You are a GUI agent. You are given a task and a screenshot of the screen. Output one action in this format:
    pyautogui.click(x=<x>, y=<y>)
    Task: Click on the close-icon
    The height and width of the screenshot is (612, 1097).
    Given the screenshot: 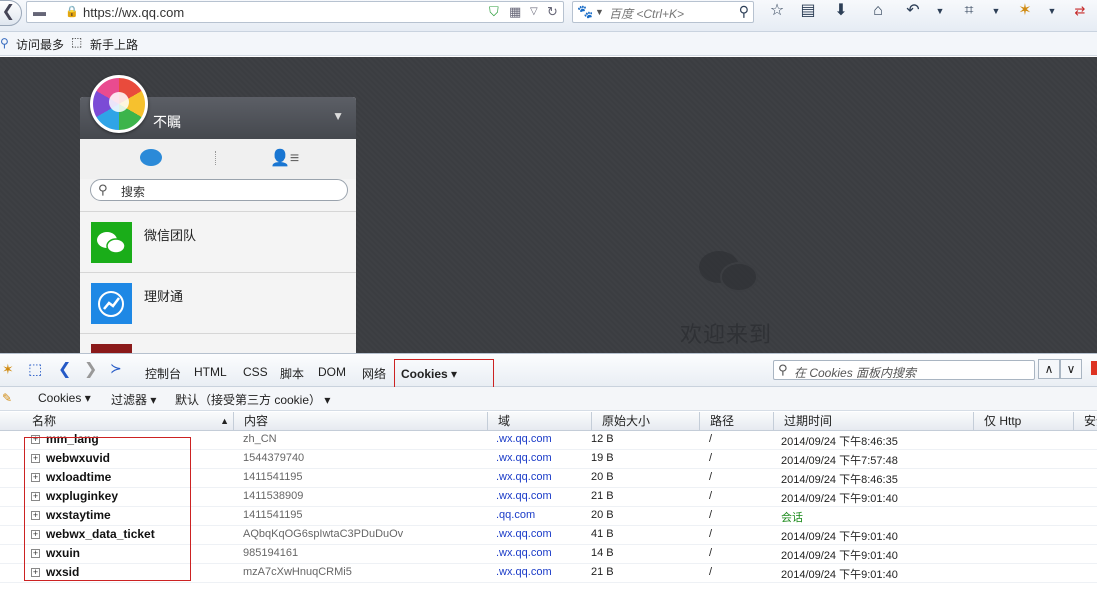 What is the action you would take?
    pyautogui.click(x=1094, y=368)
    